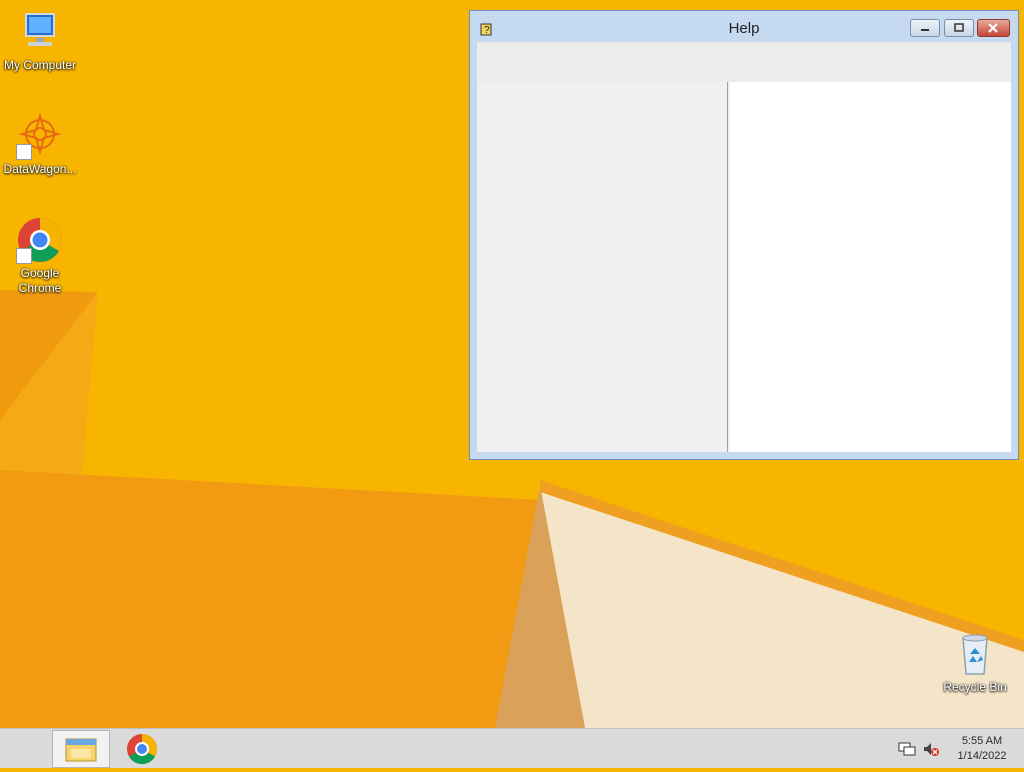  I want to click on taskbar: 5:55 AM 1/14/2022, so click(512, 748).